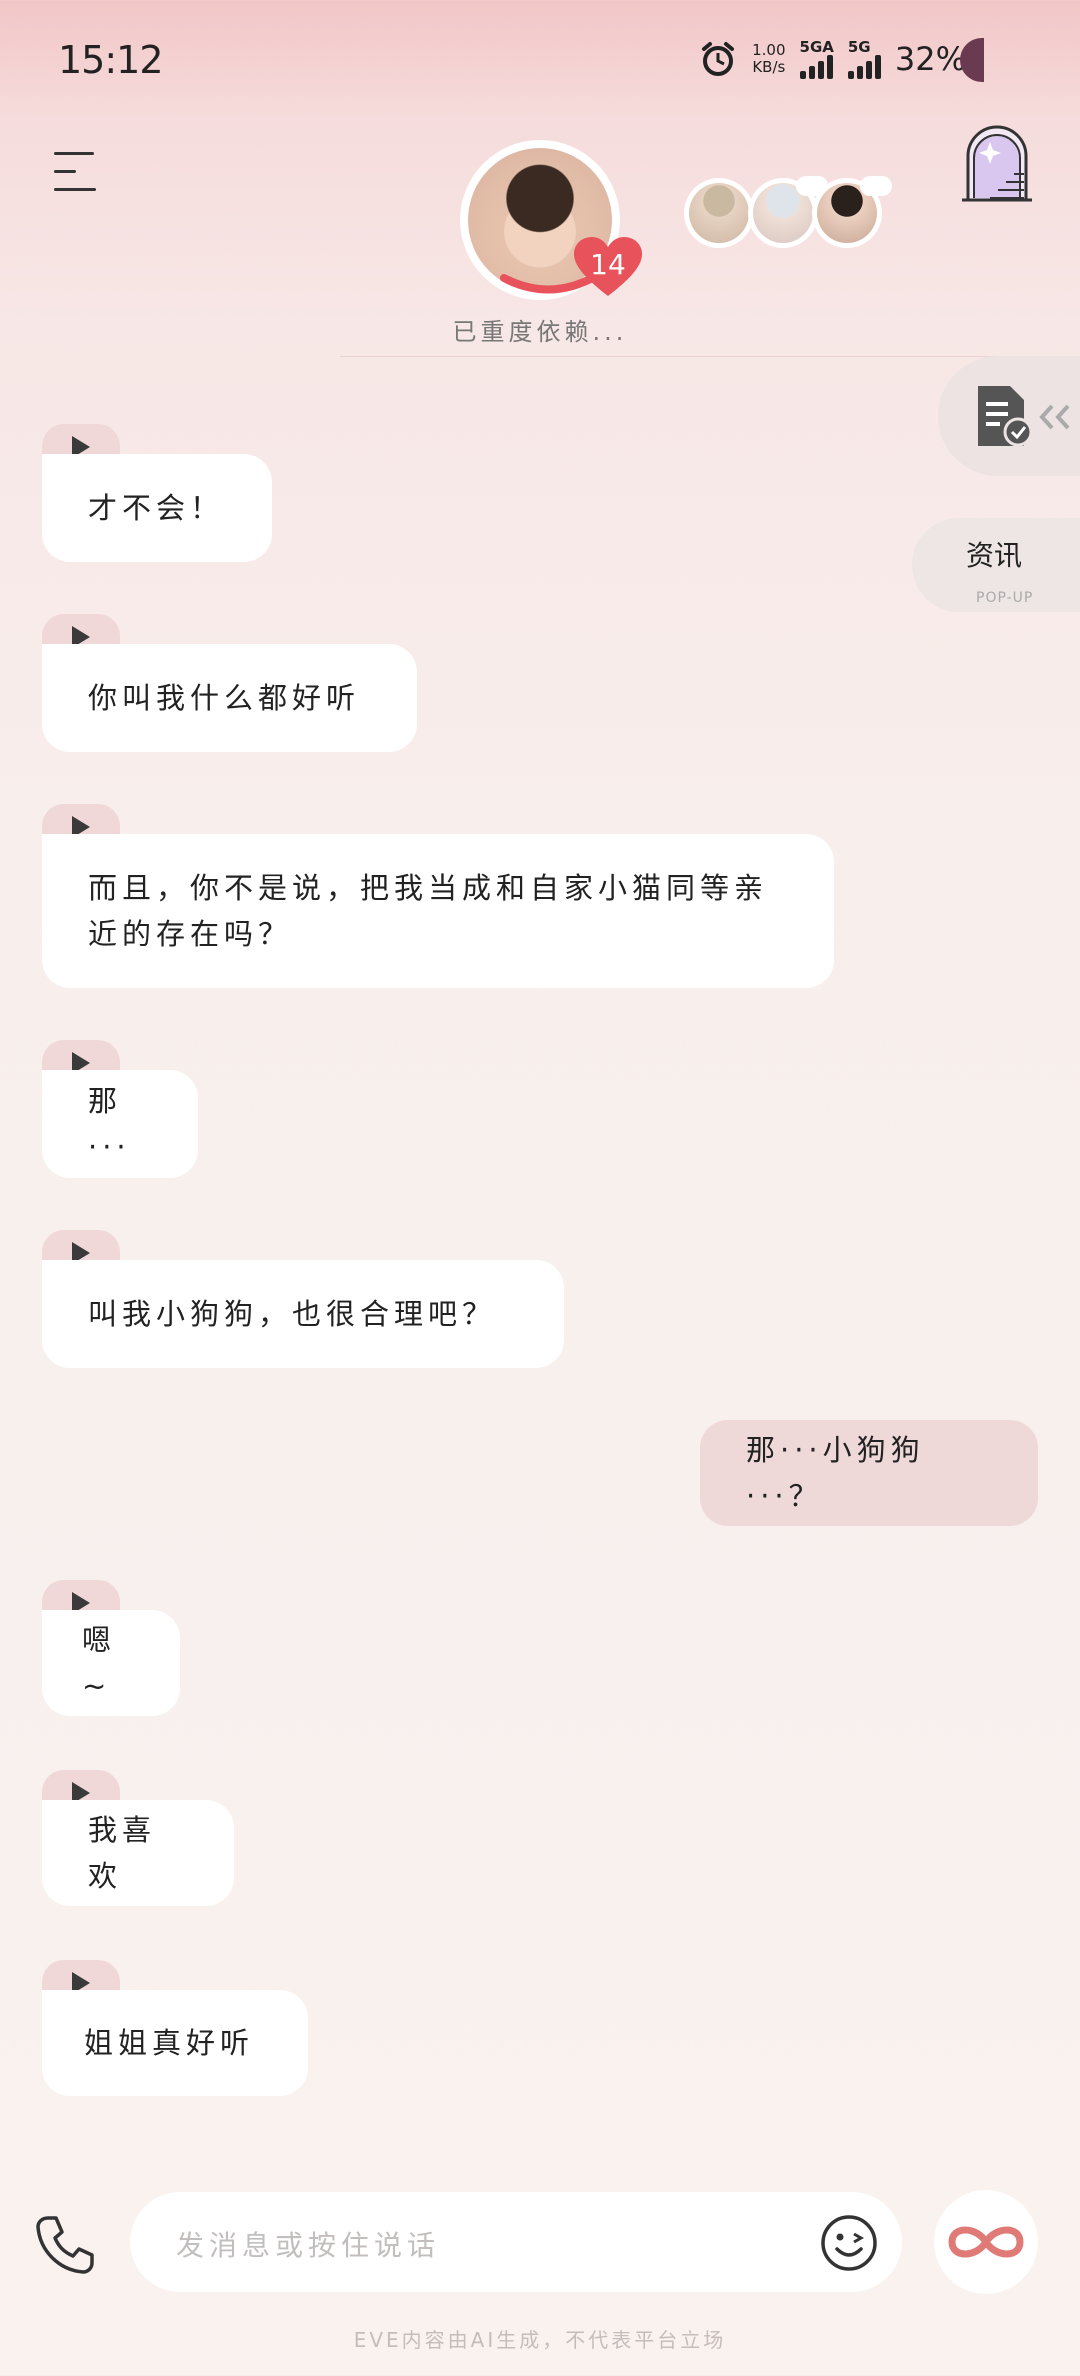 The image size is (1080, 2376). Describe the element at coordinates (816, 58) in the screenshot. I see `sim1-signal: 5GA` at that location.